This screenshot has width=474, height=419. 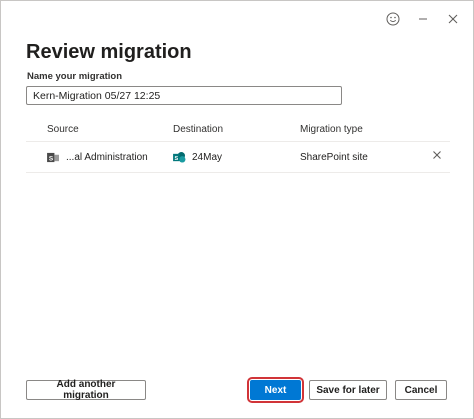 I want to click on cancel-button: Cancel, so click(x=421, y=390).